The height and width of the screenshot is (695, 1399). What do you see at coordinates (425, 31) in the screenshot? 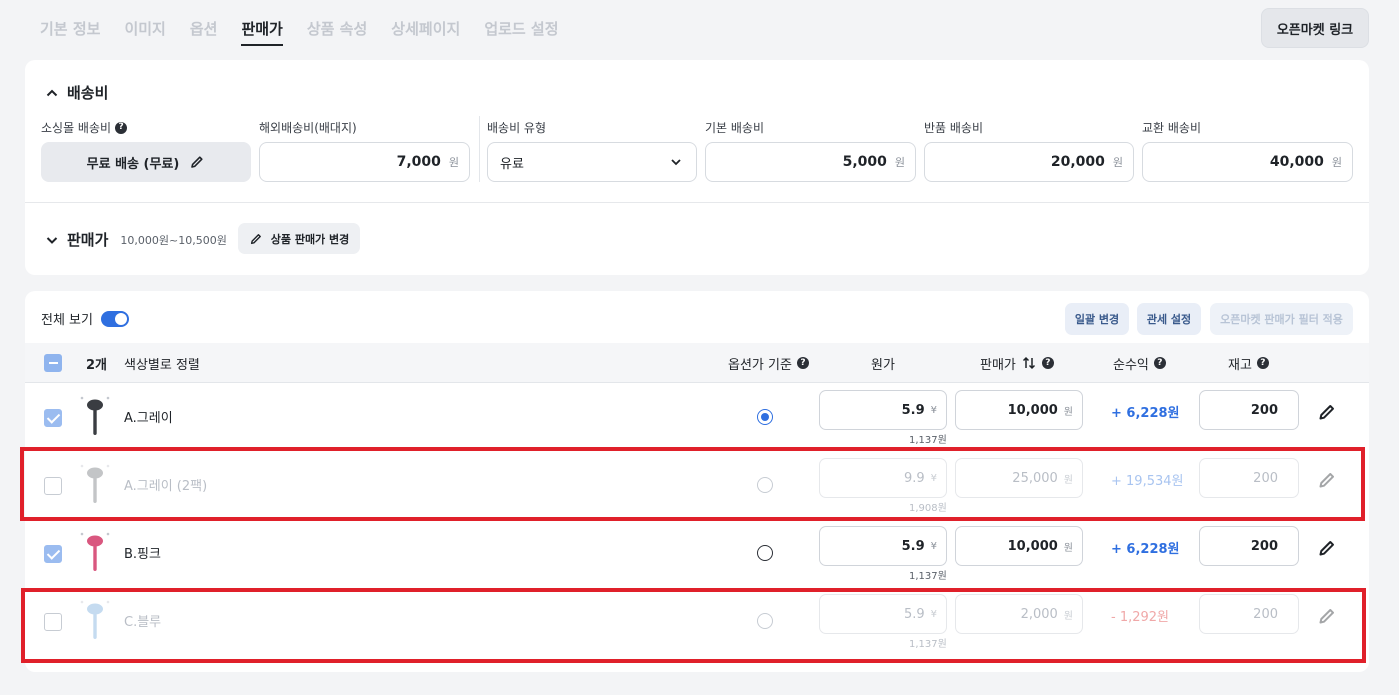
I see `tab-detail-page: 상세페이지` at bounding box center [425, 31].